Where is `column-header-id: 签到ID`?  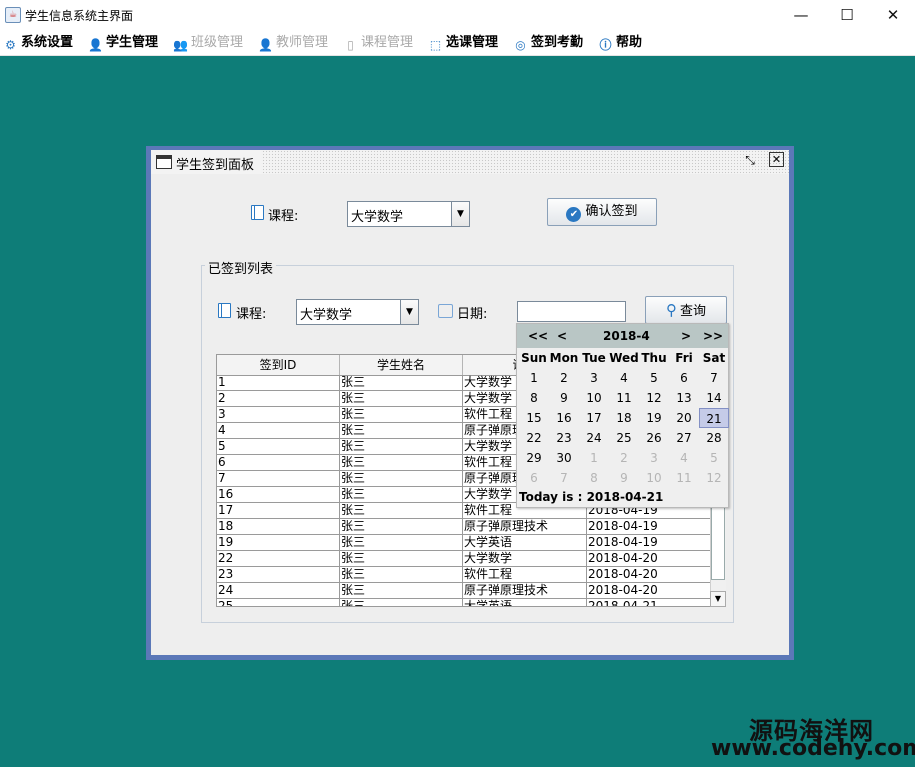
column-header-id: 签到ID is located at coordinates (278, 365).